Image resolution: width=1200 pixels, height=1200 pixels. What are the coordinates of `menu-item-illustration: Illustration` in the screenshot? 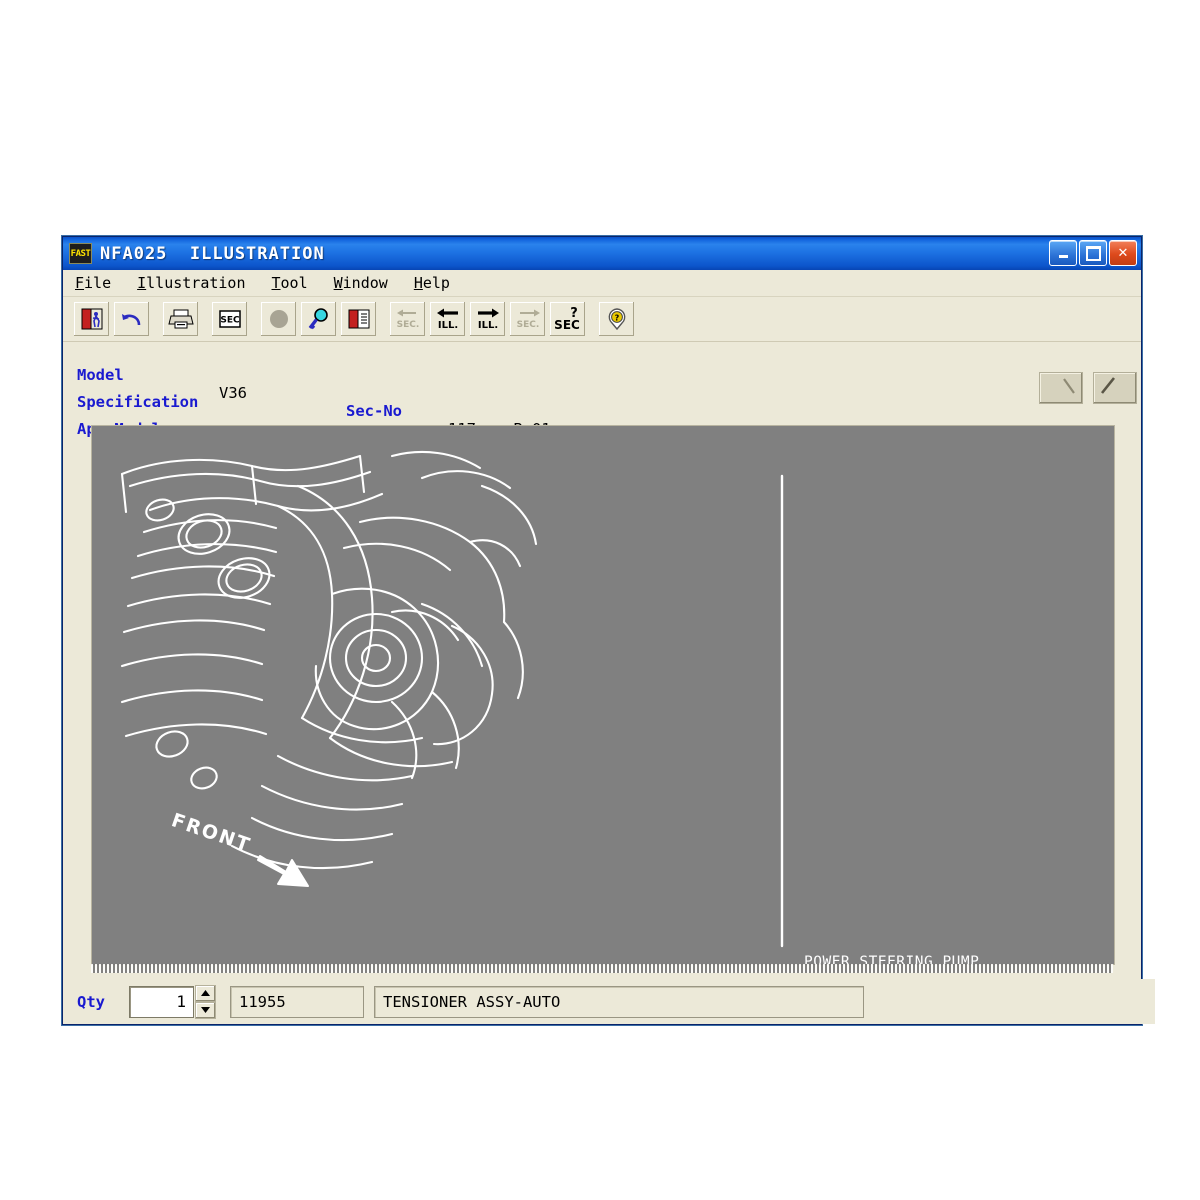 It's located at (191, 283).